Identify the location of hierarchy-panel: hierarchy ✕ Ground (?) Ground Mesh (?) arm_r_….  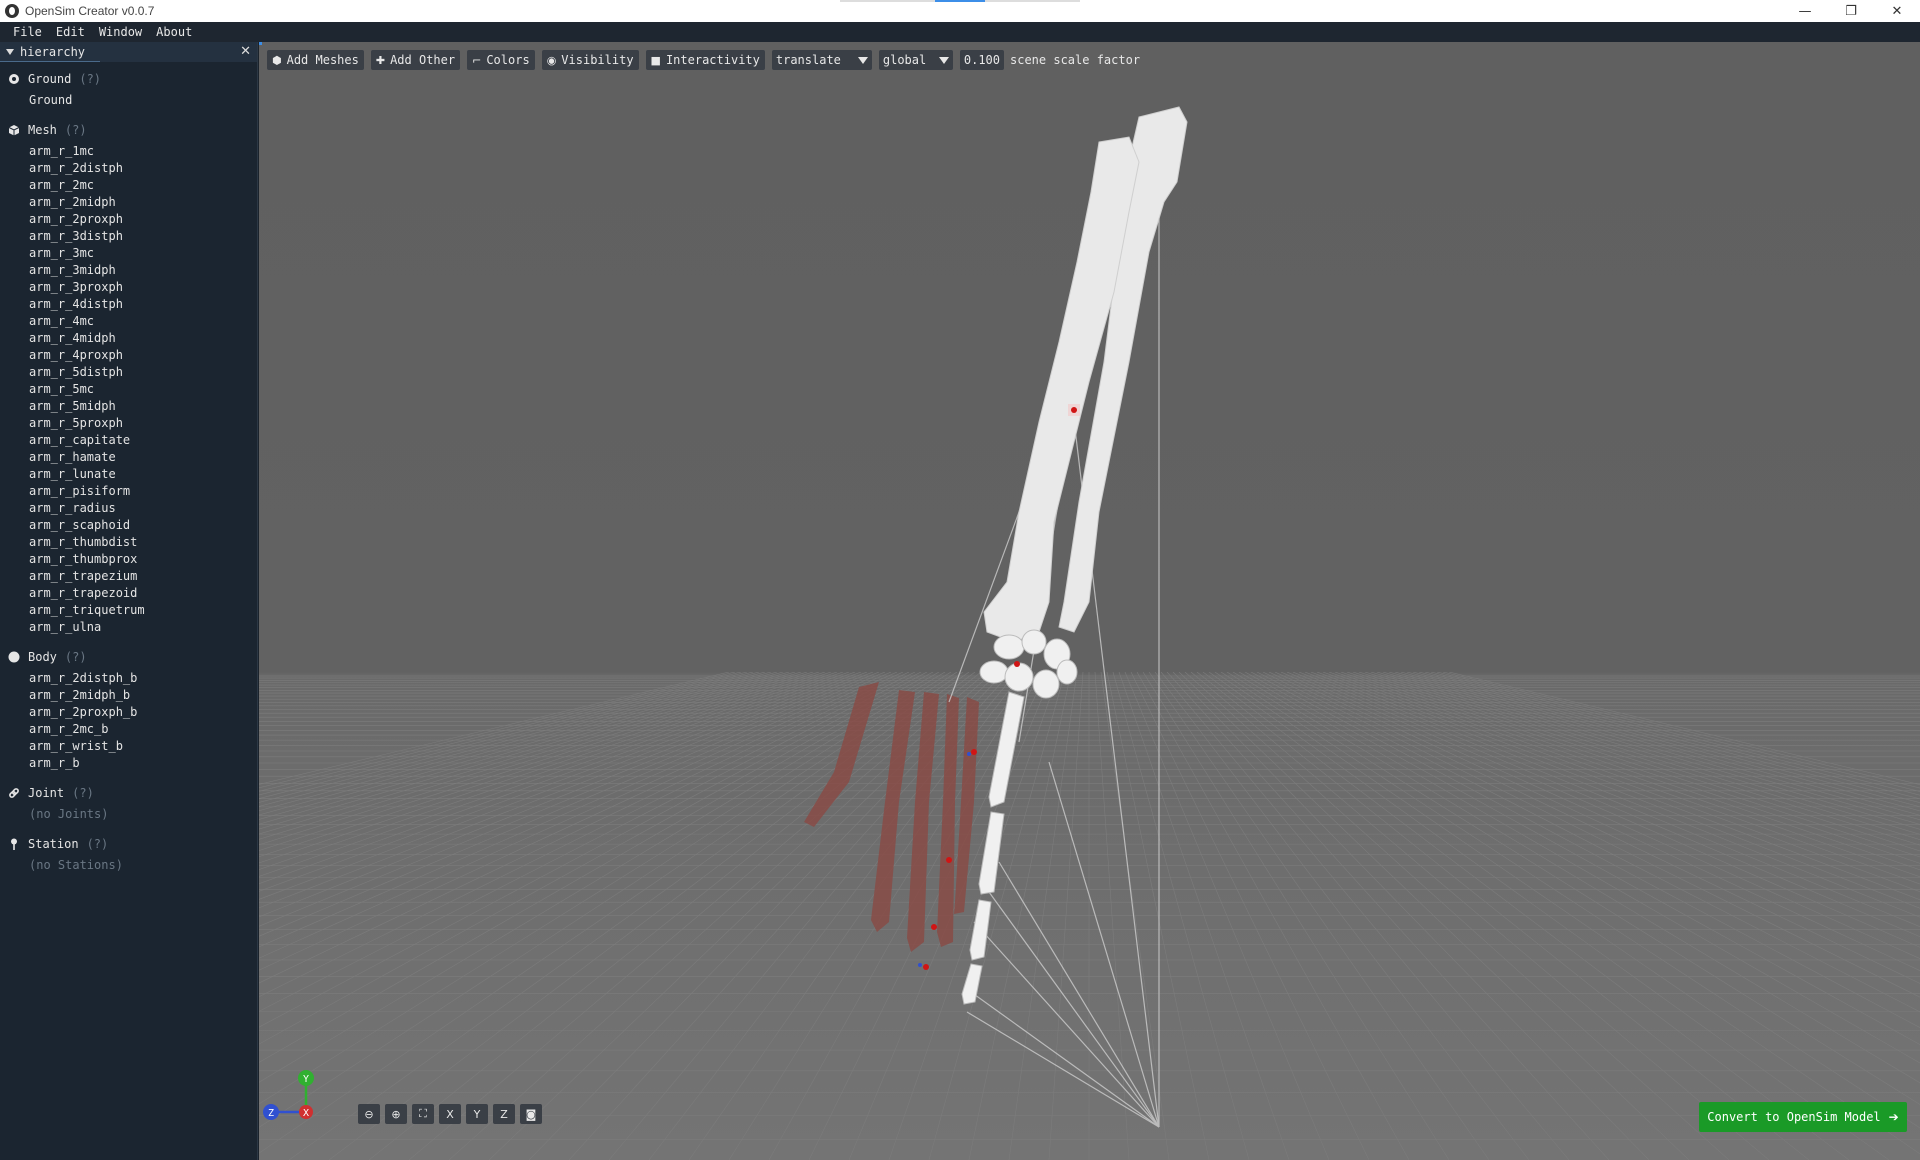
(129, 601).